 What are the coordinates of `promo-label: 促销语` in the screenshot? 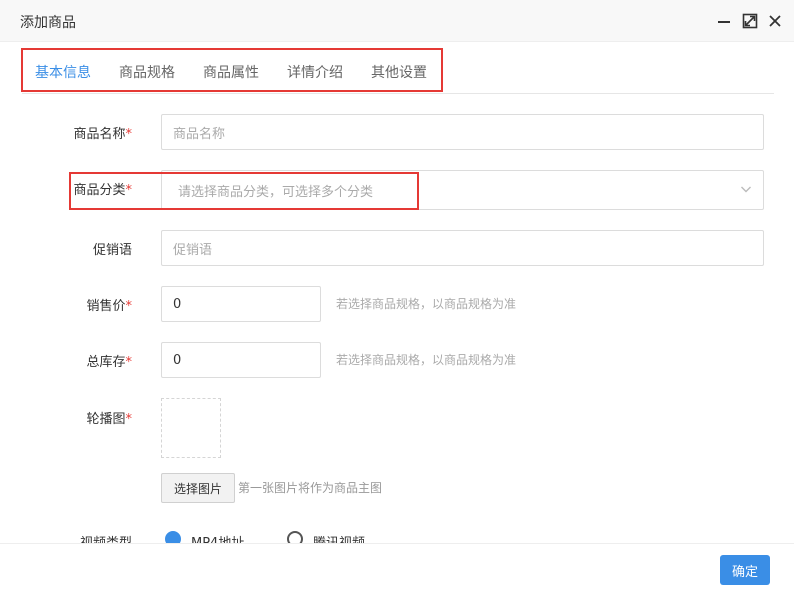 It's located at (72, 248).